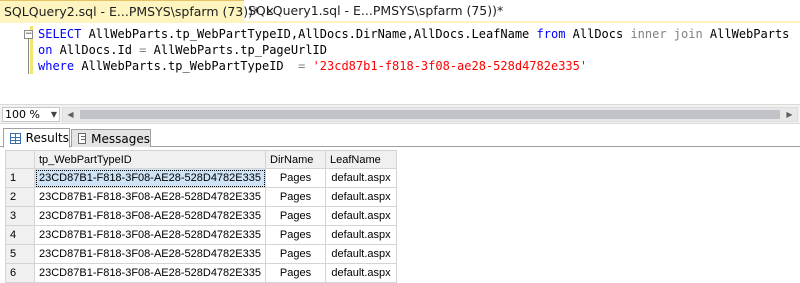  I want to click on scrollbar-thumb, so click(430, 114).